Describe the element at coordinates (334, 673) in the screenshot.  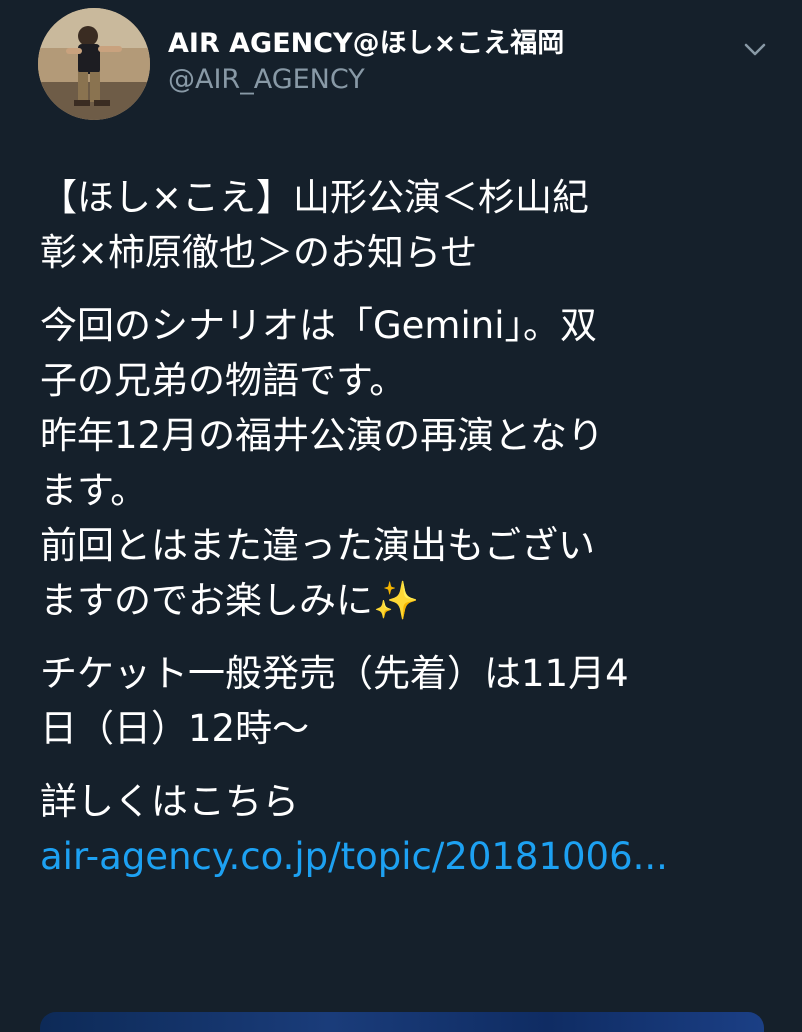
I see `text-line: チケット一般発売（先着）は11月4` at that location.